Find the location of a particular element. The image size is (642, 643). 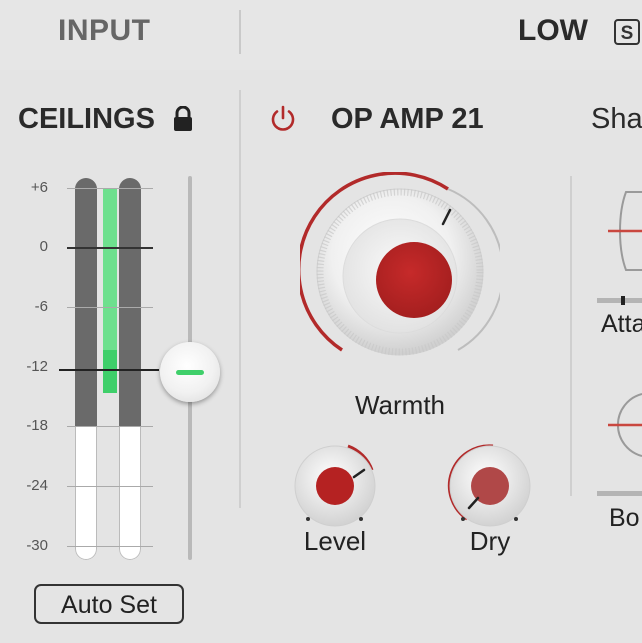

meter-level-bar is located at coordinates (110, 371).